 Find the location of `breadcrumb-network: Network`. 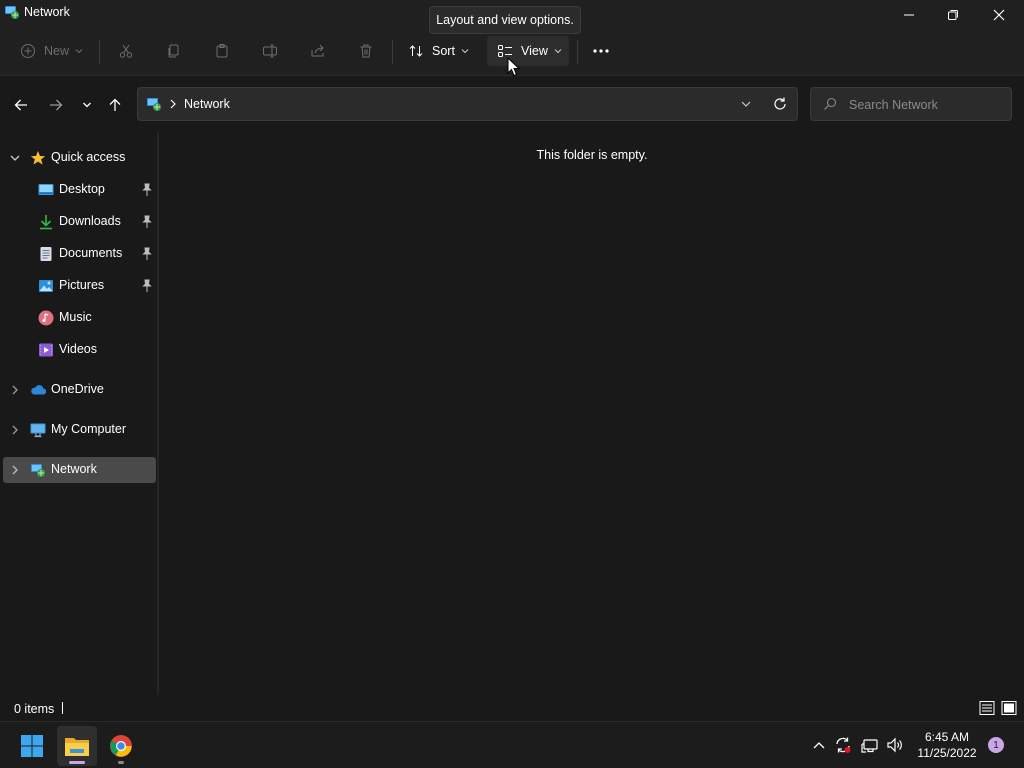

breadcrumb-network: Network is located at coordinates (207, 104).